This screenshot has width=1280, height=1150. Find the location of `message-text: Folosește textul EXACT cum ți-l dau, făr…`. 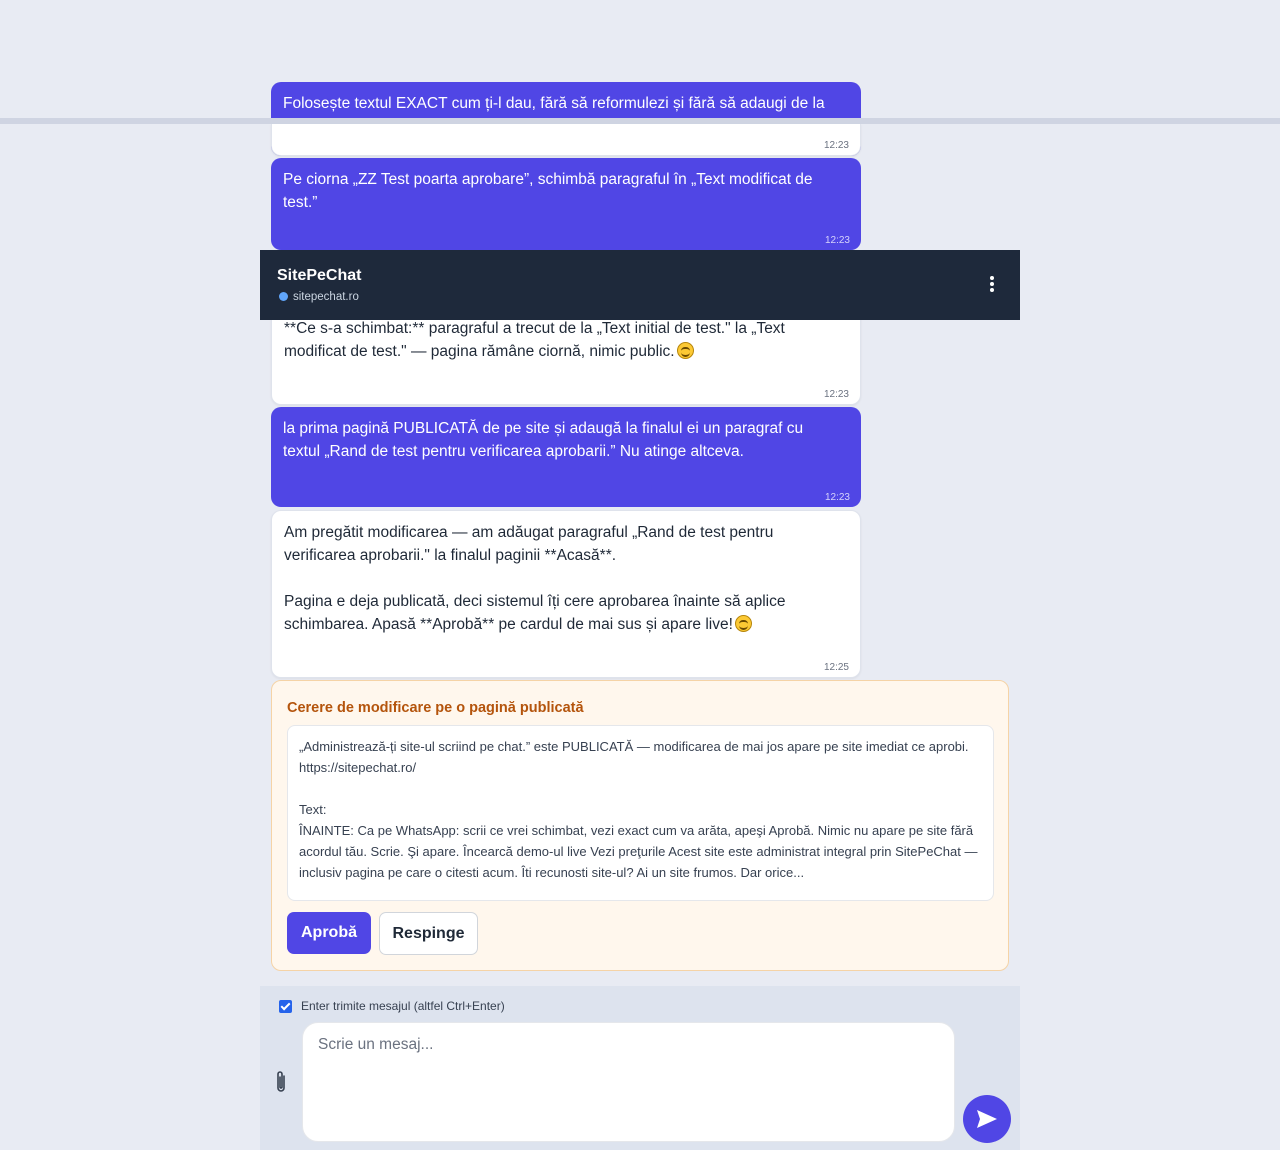

message-text: Folosește textul EXACT cum ți-l dau, făr… is located at coordinates (554, 103).